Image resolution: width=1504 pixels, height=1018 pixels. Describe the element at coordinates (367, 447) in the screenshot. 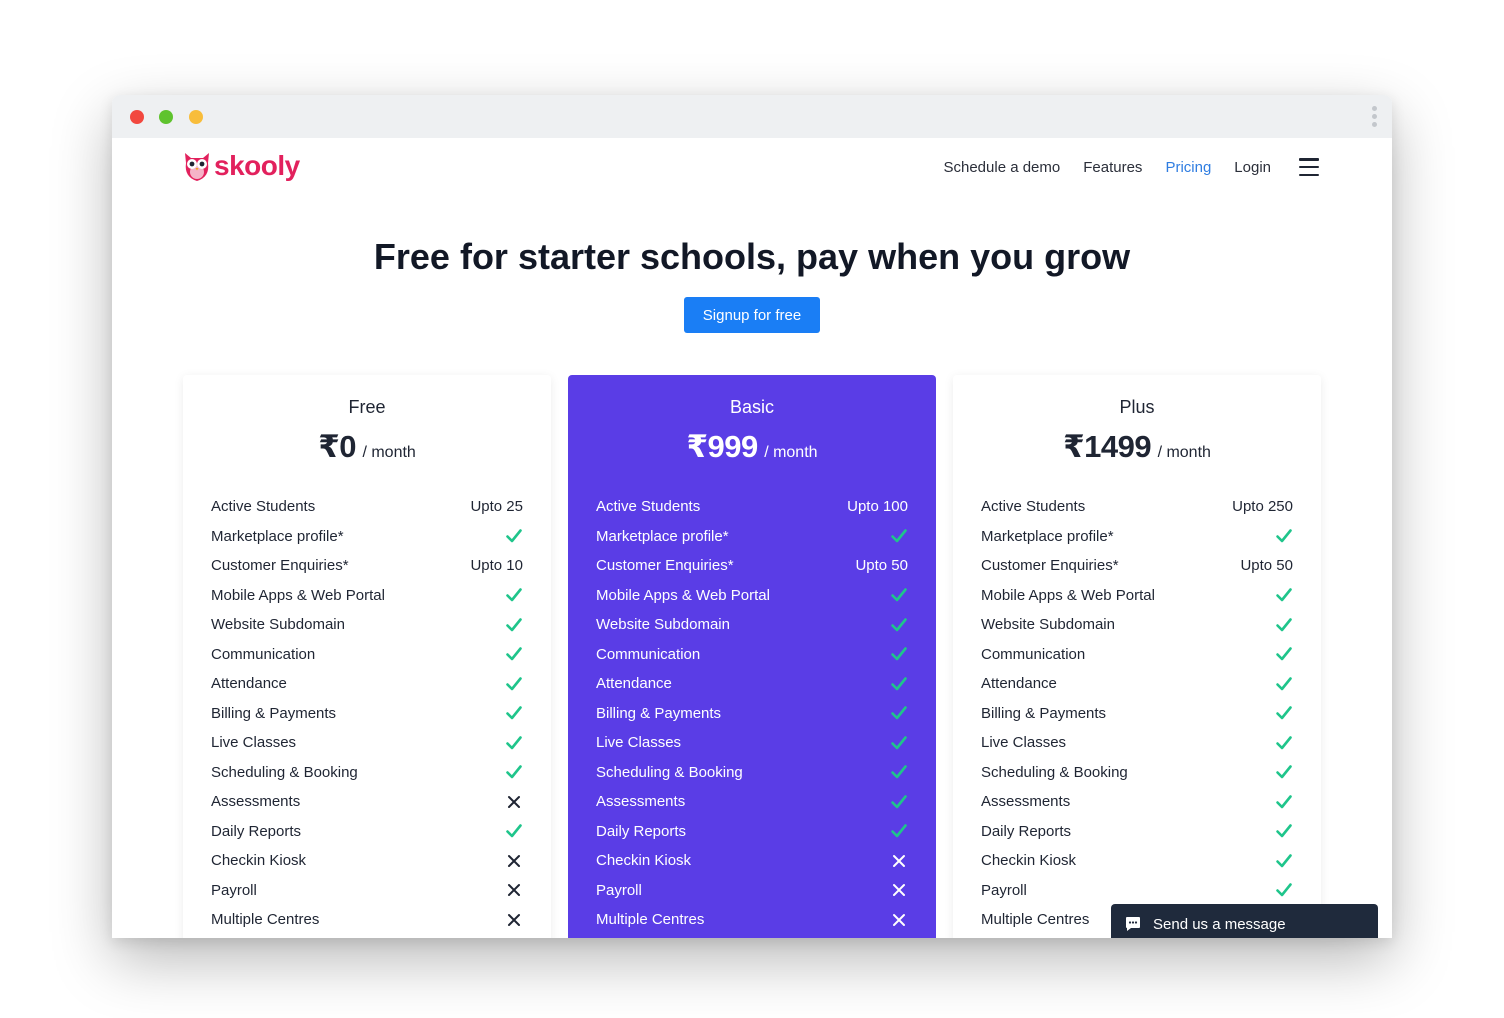

I see `plan-price: ₹0 / month` at that location.